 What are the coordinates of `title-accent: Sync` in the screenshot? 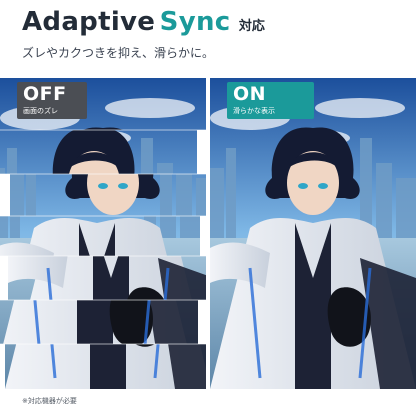 It's located at (195, 22).